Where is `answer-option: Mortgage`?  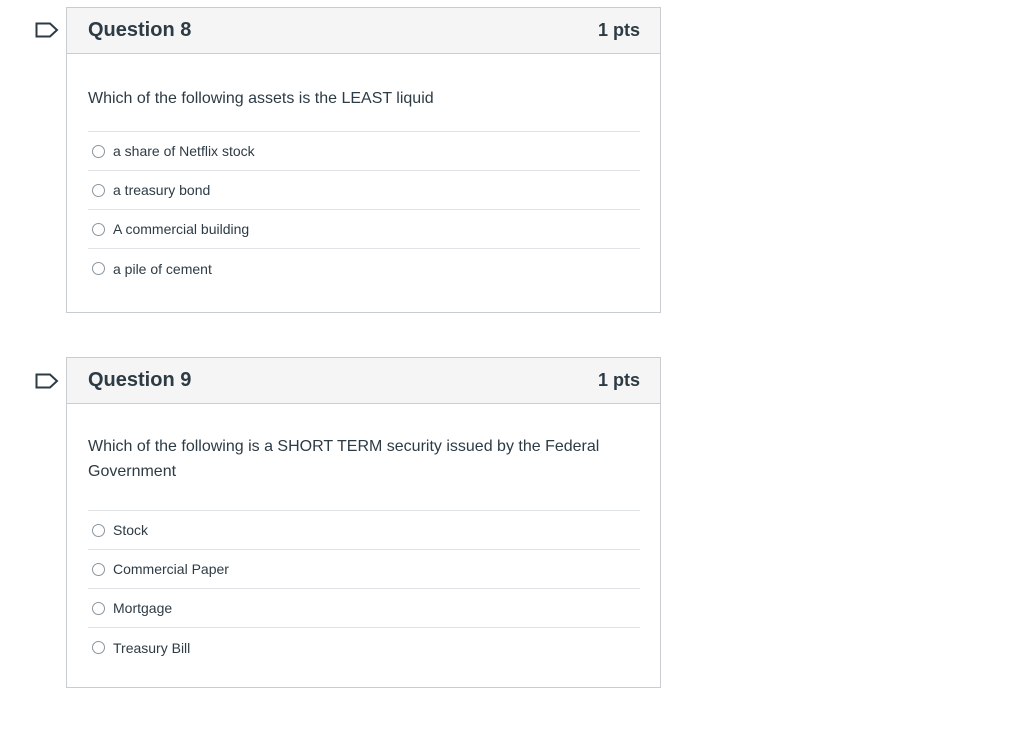
answer-option: Mortgage is located at coordinates (364, 608).